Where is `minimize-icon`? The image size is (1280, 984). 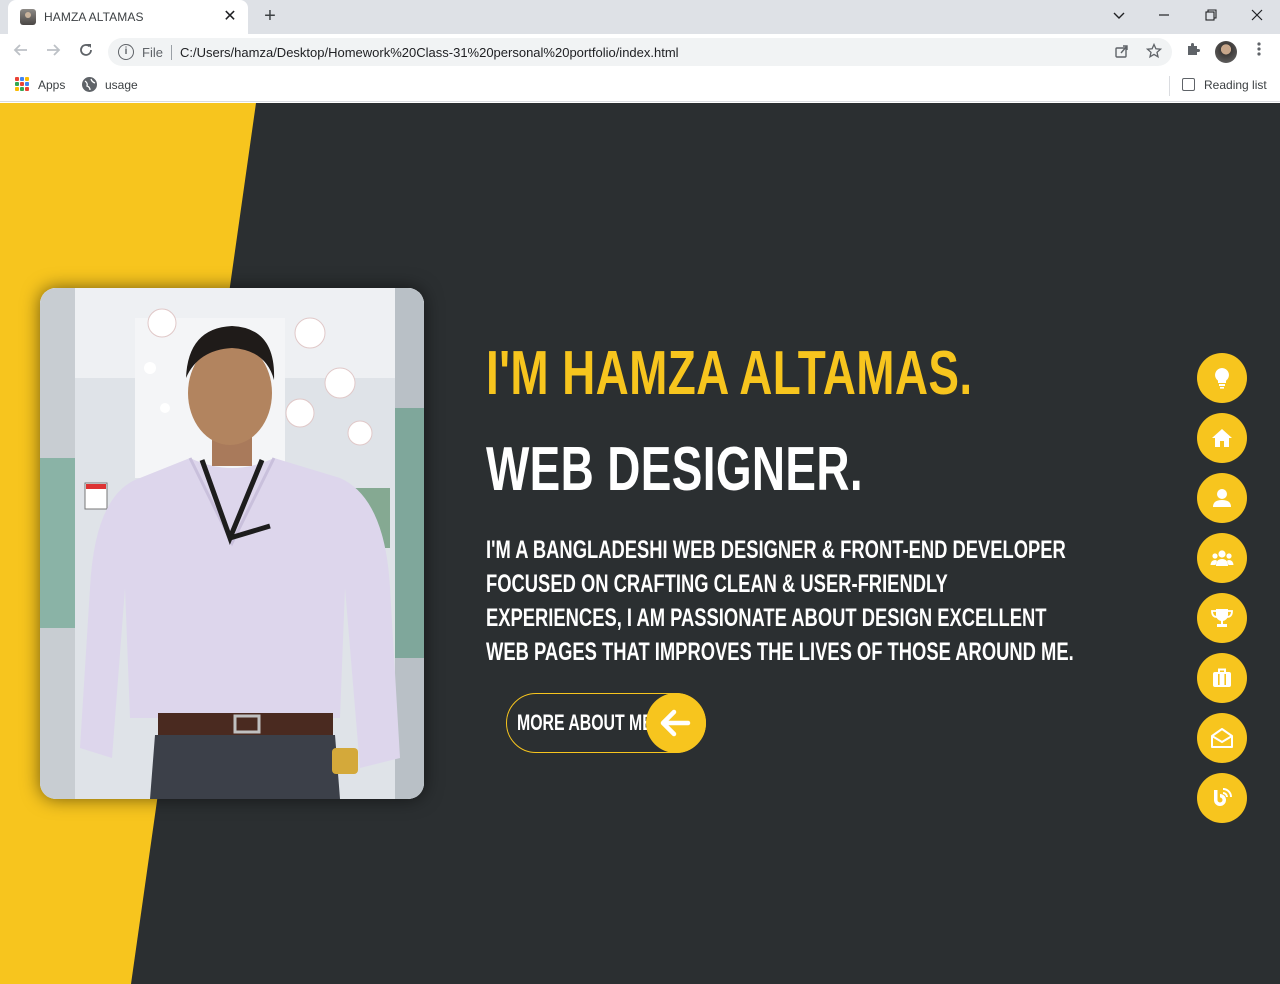 minimize-icon is located at coordinates (1164, 16).